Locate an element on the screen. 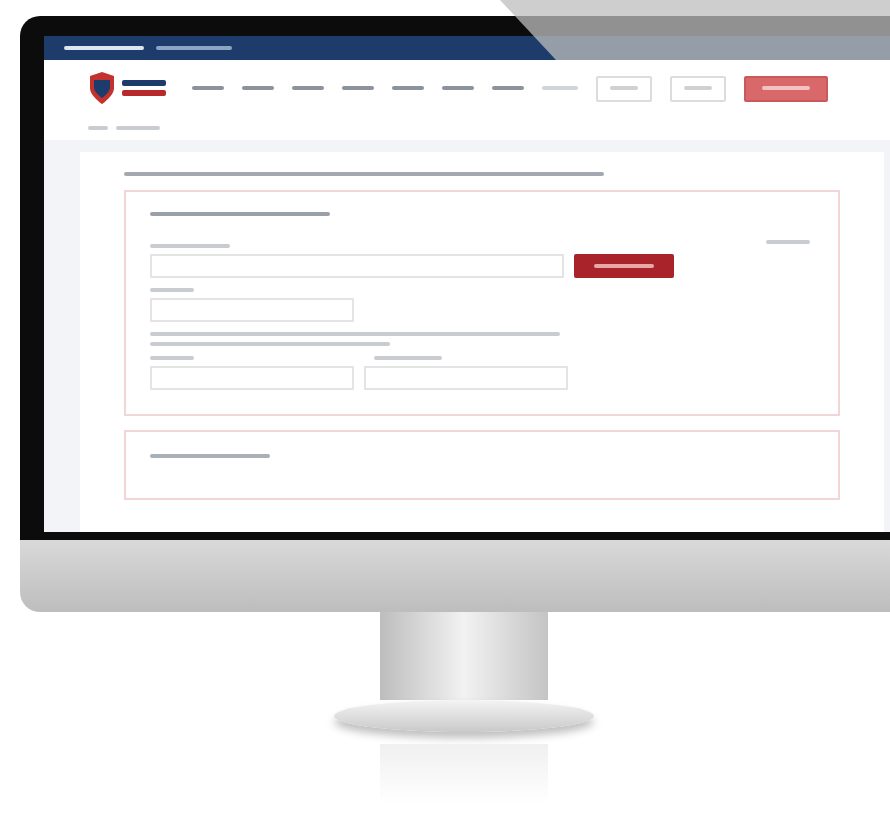 Image resolution: width=890 pixels, height=816 pixels. sign-up-button is located at coordinates (786, 88).